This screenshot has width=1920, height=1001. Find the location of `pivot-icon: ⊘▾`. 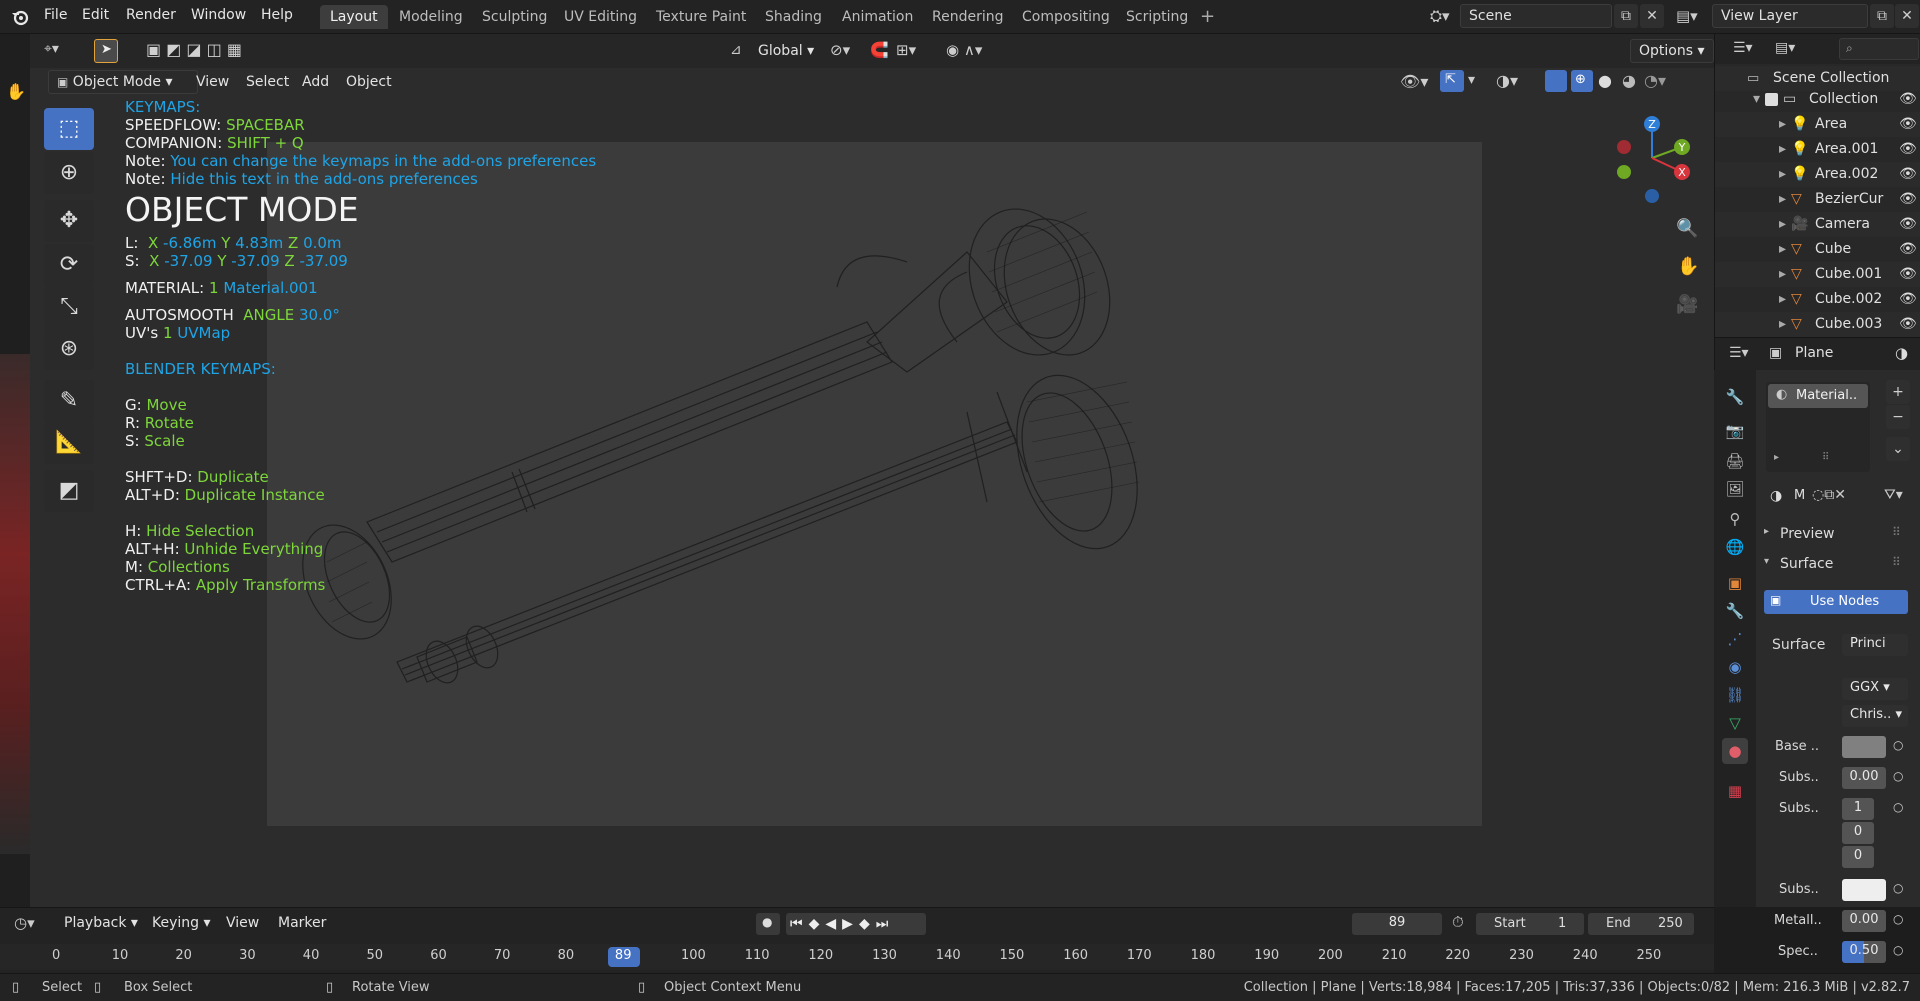

pivot-icon: ⊘▾ is located at coordinates (840, 50).